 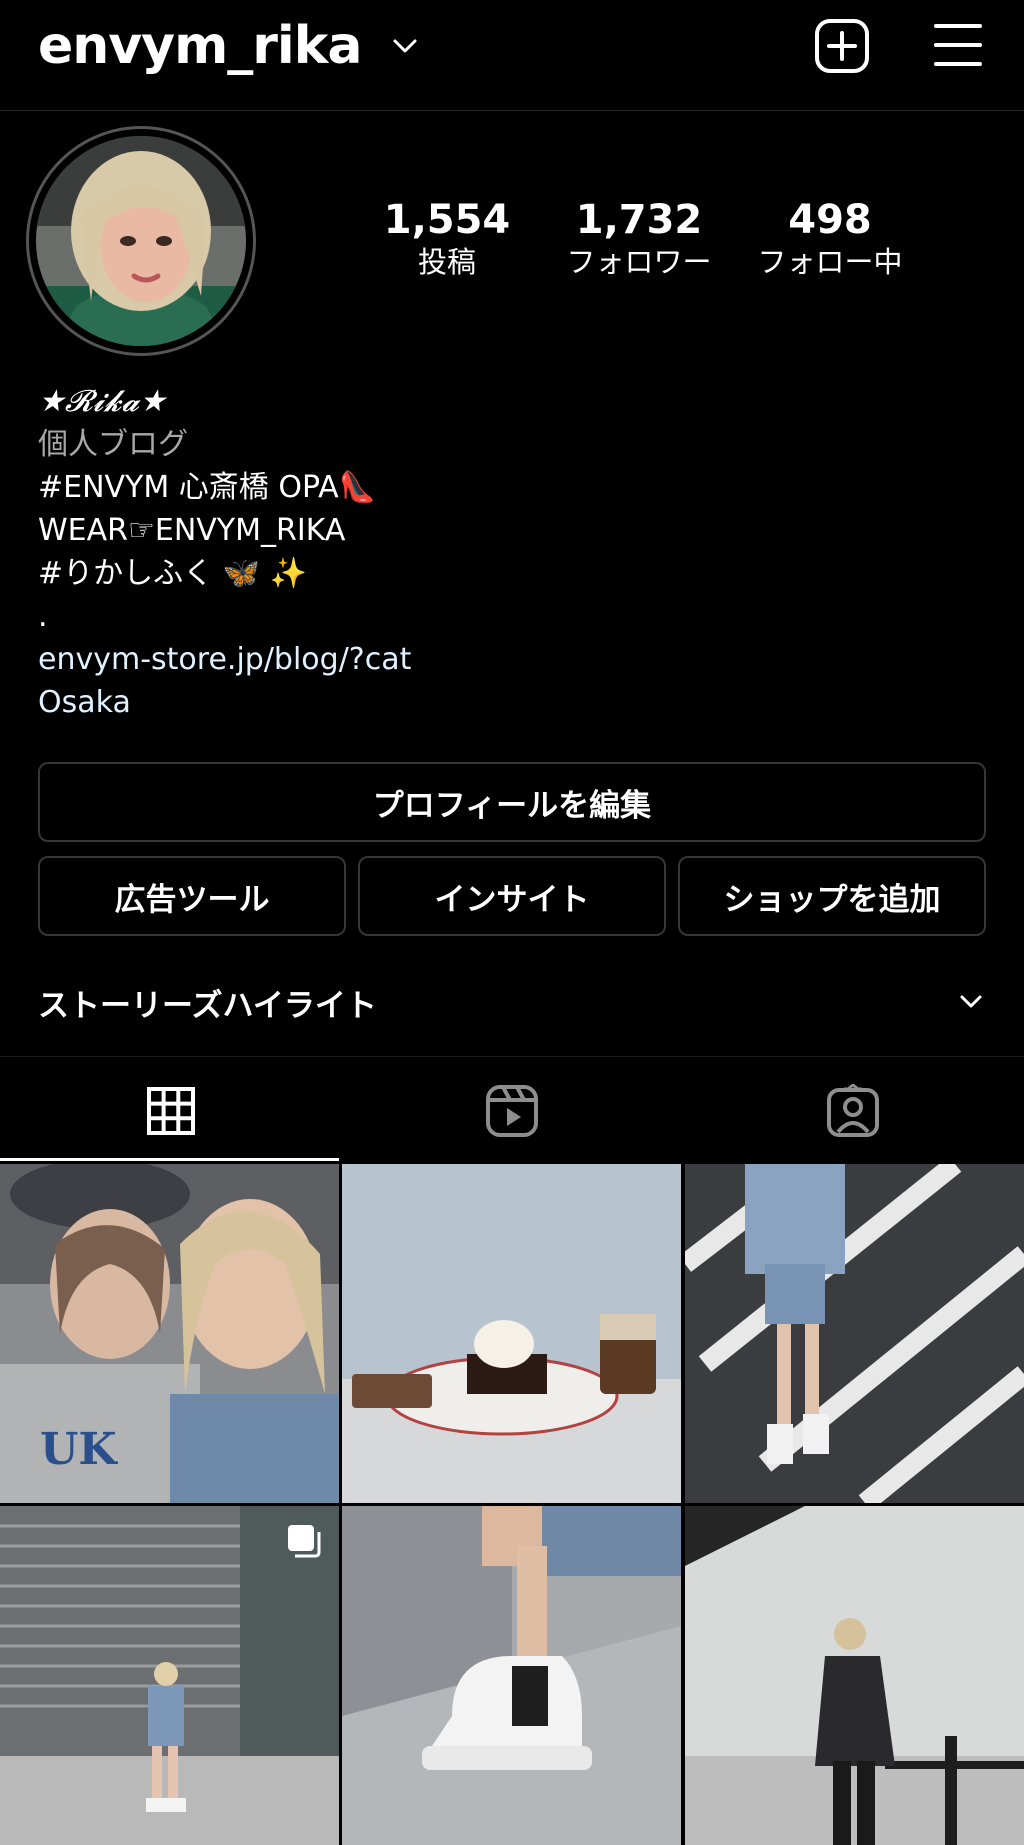 What do you see at coordinates (512, 896) in the screenshot?
I see `insights-button: インサイト` at bounding box center [512, 896].